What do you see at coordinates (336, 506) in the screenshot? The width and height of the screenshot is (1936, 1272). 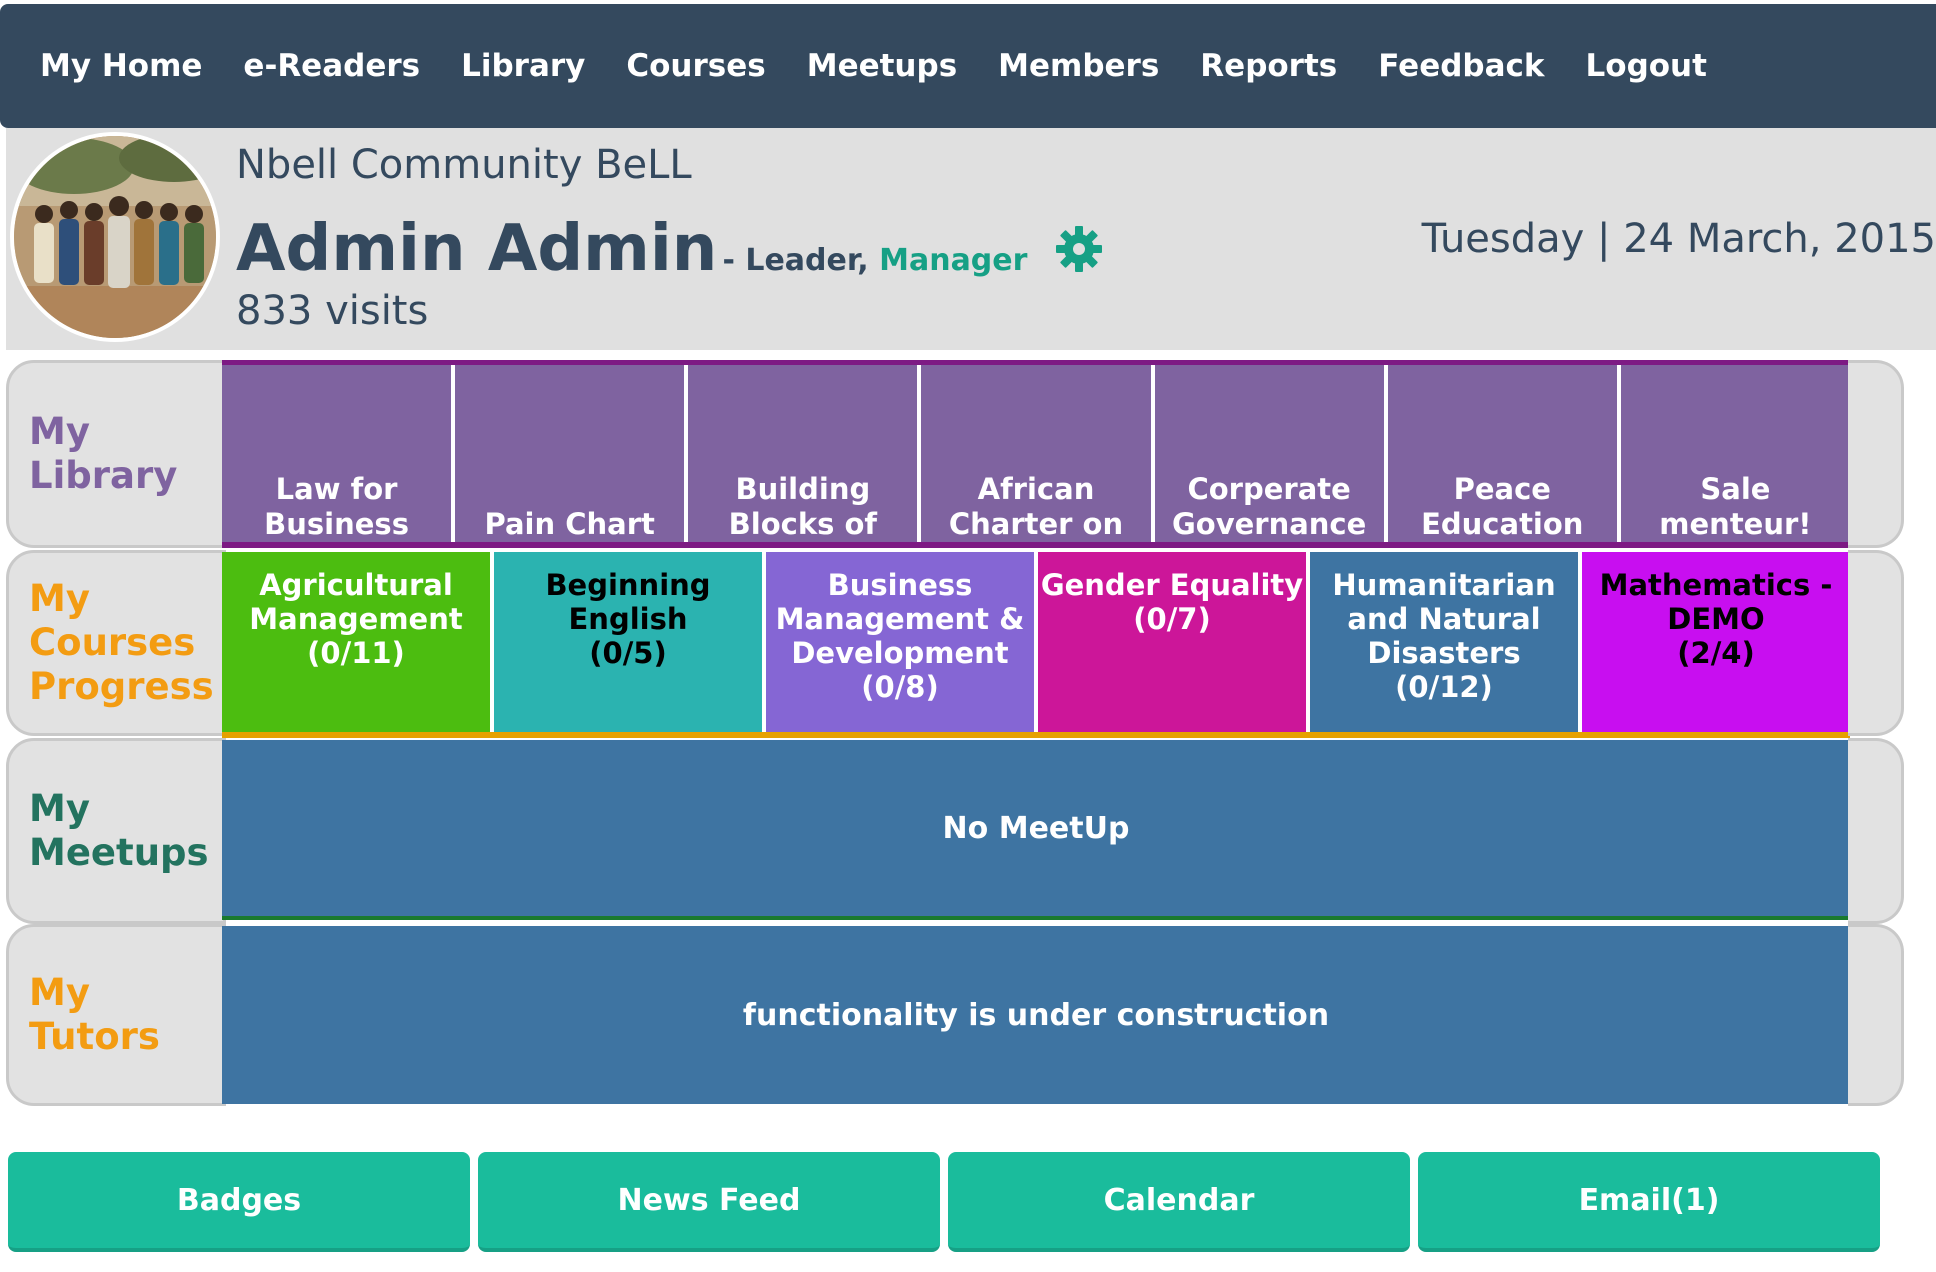 I see `library-item-title: Law for Business` at bounding box center [336, 506].